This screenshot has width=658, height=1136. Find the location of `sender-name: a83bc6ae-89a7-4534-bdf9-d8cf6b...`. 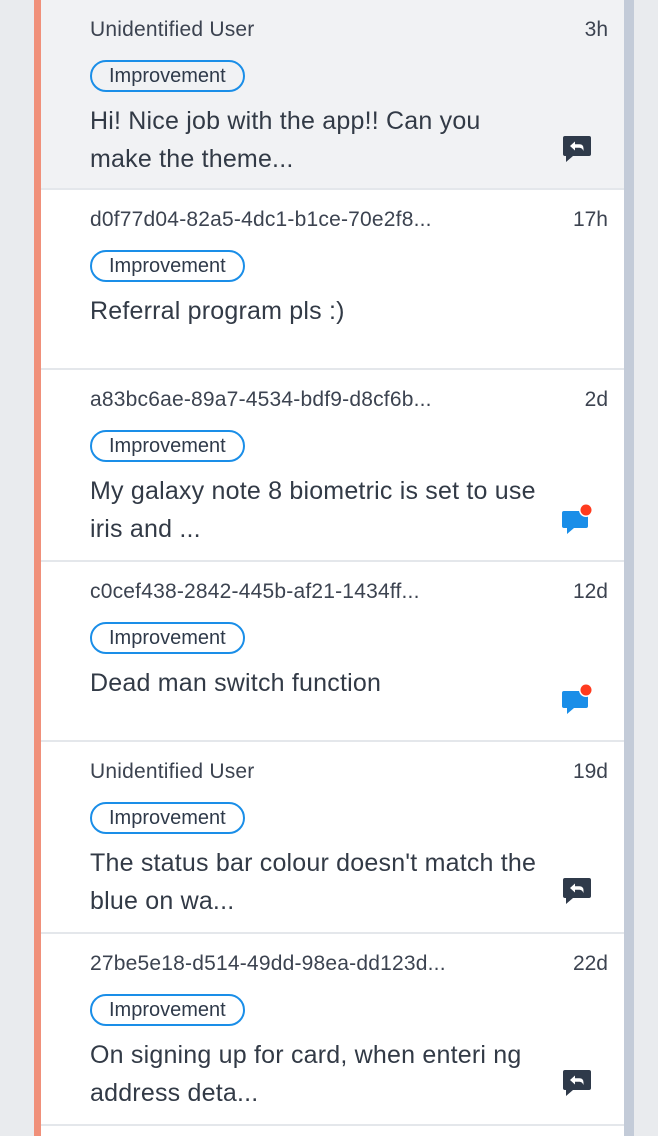

sender-name: a83bc6ae-89a7-4534-bdf9-d8cf6b... is located at coordinates (261, 399).